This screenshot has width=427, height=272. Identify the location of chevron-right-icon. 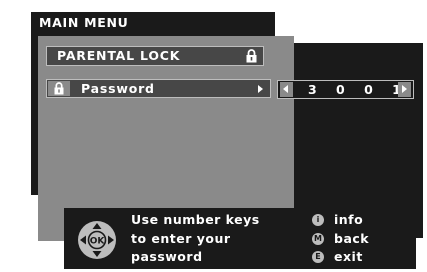
(260, 89).